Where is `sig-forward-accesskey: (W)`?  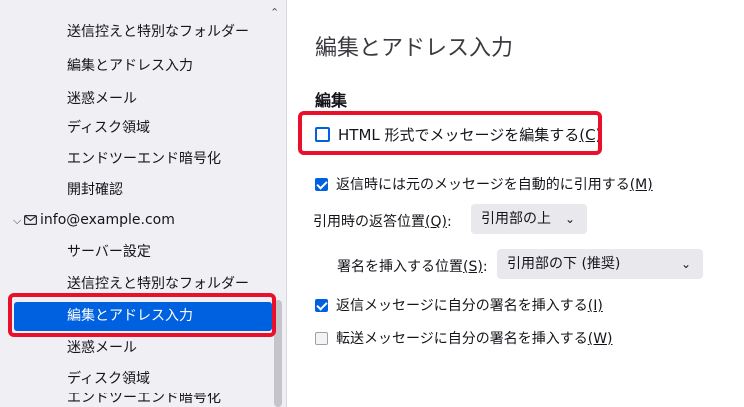
sig-forward-accesskey: (W) is located at coordinates (600, 339).